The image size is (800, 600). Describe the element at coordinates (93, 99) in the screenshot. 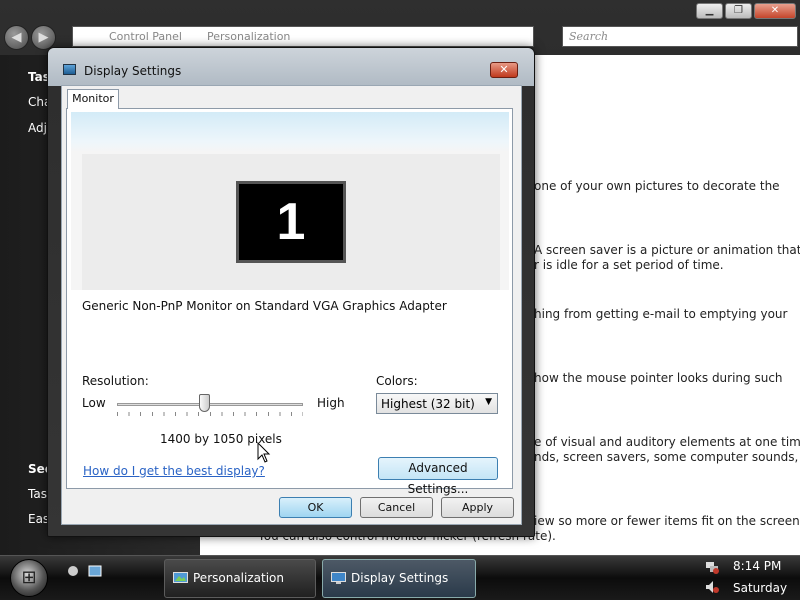

I see `tab-monitor: Monitor` at that location.